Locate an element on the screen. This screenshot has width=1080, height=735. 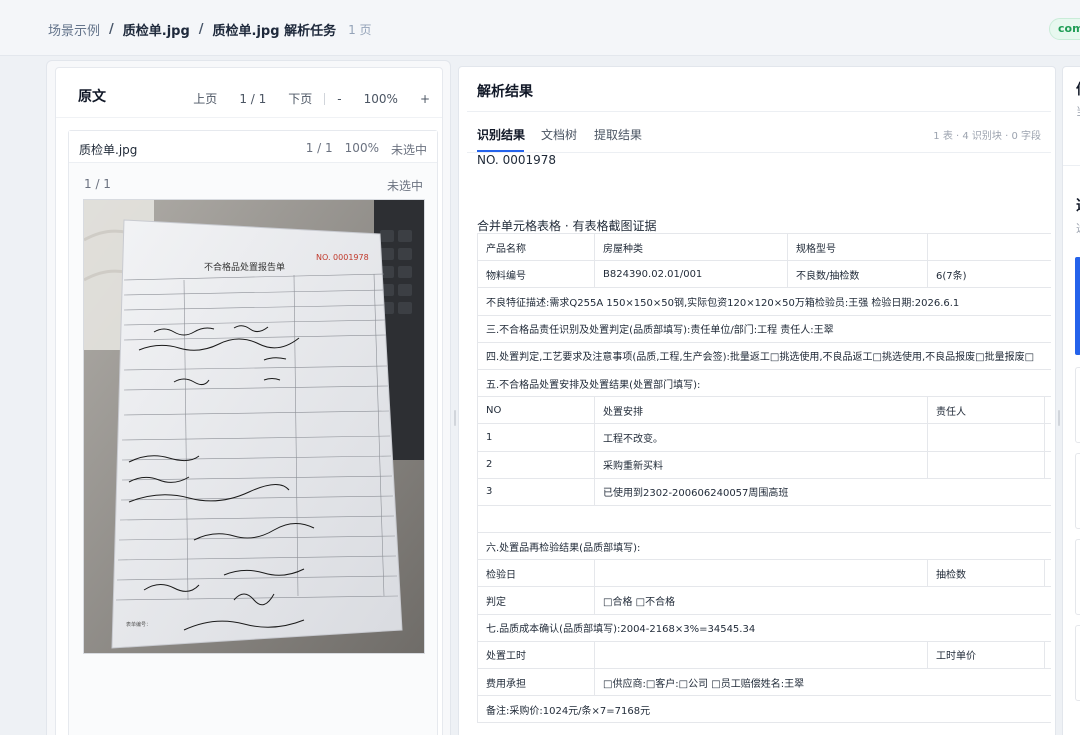
table-row: 2 采购重新买料 is located at coordinates (764, 464).